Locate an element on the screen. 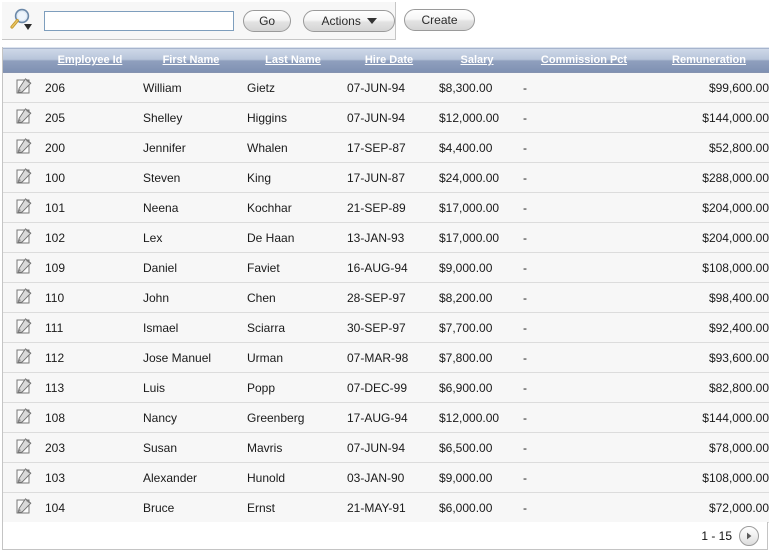 The height and width of the screenshot is (552, 774). sort-link-salary: Salary is located at coordinates (476, 60).